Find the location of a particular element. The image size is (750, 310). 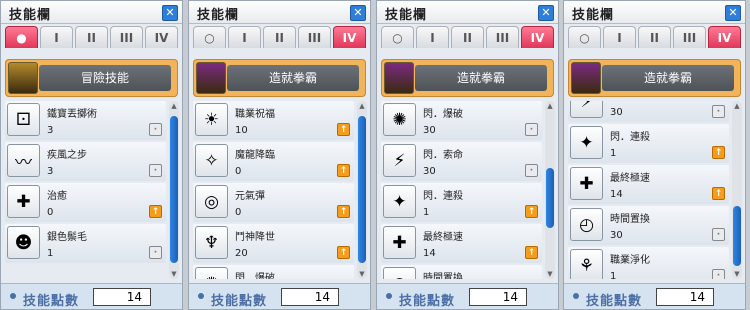

skill-name: 魔龍降臨 is located at coordinates (255, 155).